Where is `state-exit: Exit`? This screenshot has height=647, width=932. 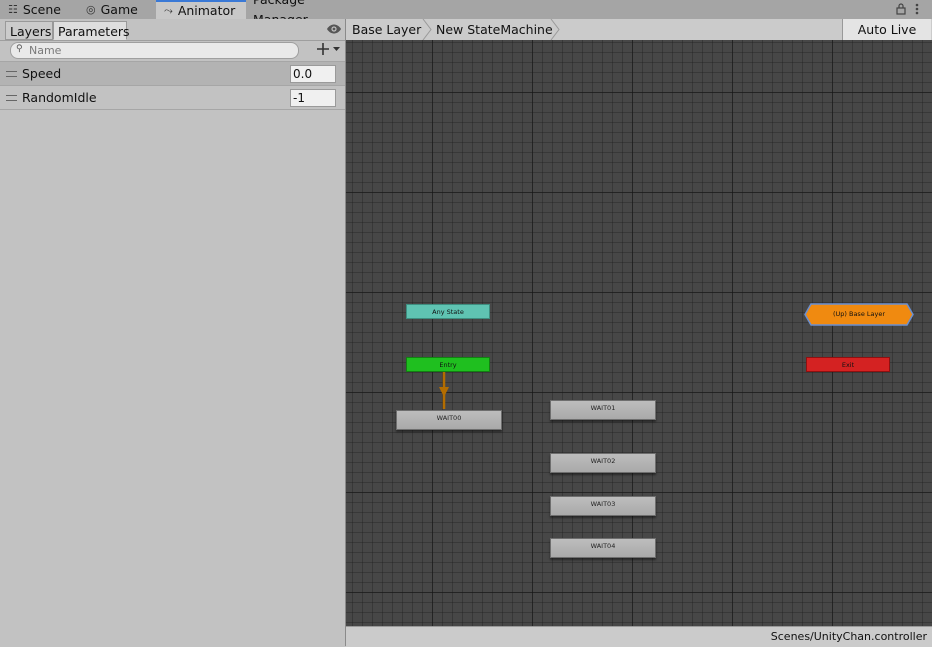 state-exit: Exit is located at coordinates (848, 364).